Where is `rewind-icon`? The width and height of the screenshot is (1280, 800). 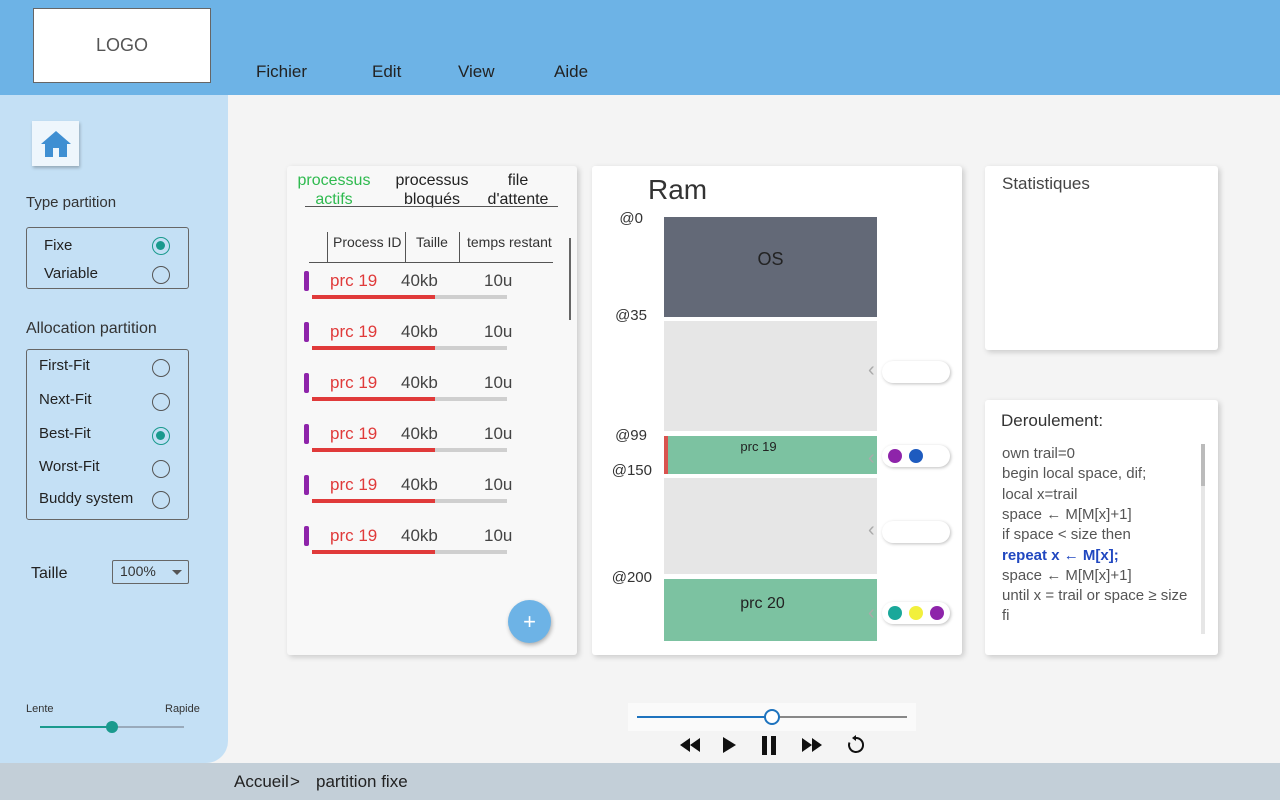
rewind-icon is located at coordinates (690, 745).